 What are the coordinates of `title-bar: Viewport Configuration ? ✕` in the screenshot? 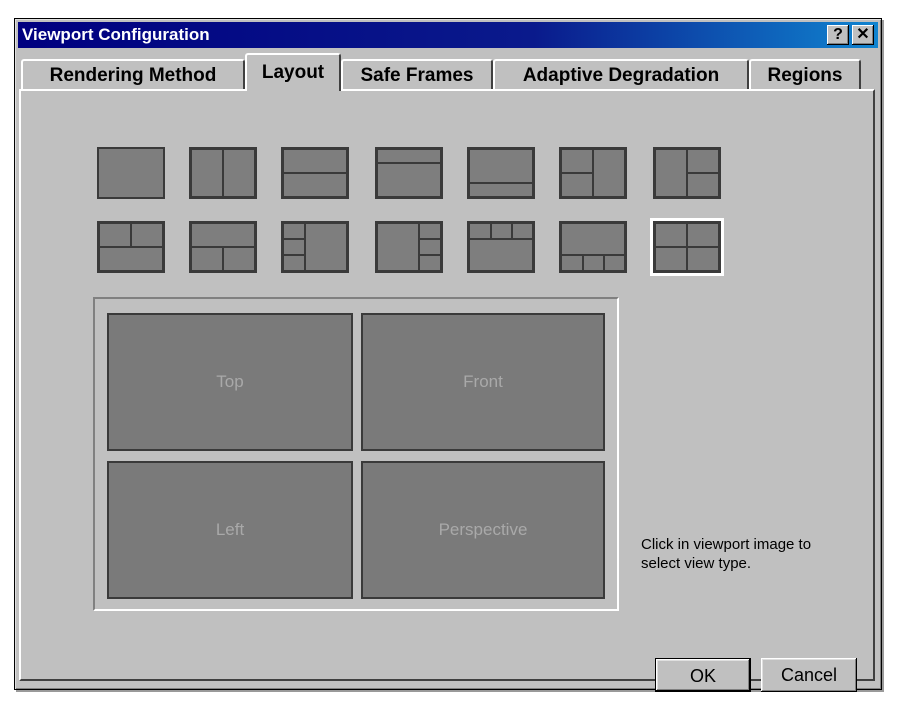 It's located at (448, 35).